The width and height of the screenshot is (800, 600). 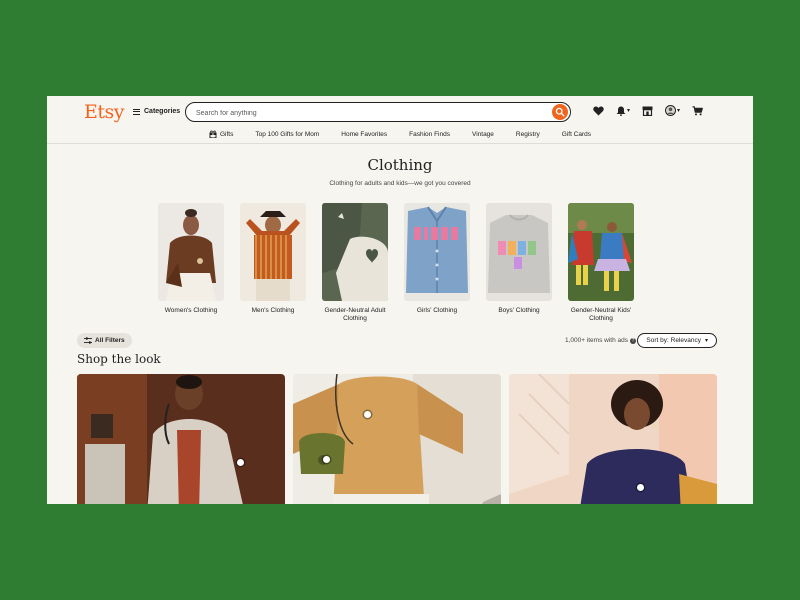 What do you see at coordinates (519, 310) in the screenshot?
I see `category-label: Boys' Clothing` at bounding box center [519, 310].